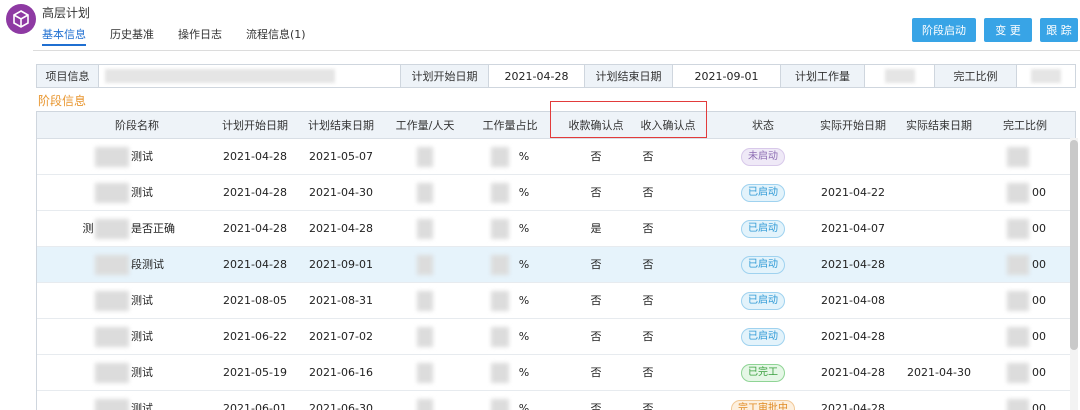  What do you see at coordinates (255, 300) in the screenshot?
I see `cell-plan-start: 2021-08-05` at bounding box center [255, 300].